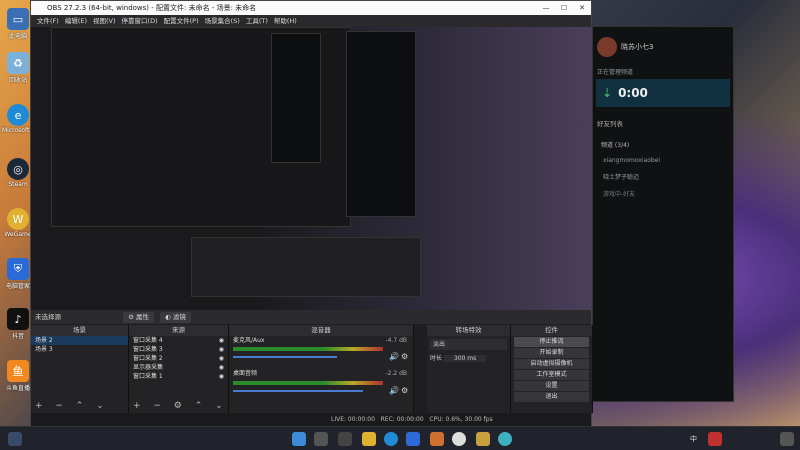 Image resolution: width=800 pixels, height=450 pixels. Describe the element at coordinates (311, 317) in the screenshot. I see `source-toolbar: 未选择源 ⚙ 属性 ◐ 滤镜` at that location.